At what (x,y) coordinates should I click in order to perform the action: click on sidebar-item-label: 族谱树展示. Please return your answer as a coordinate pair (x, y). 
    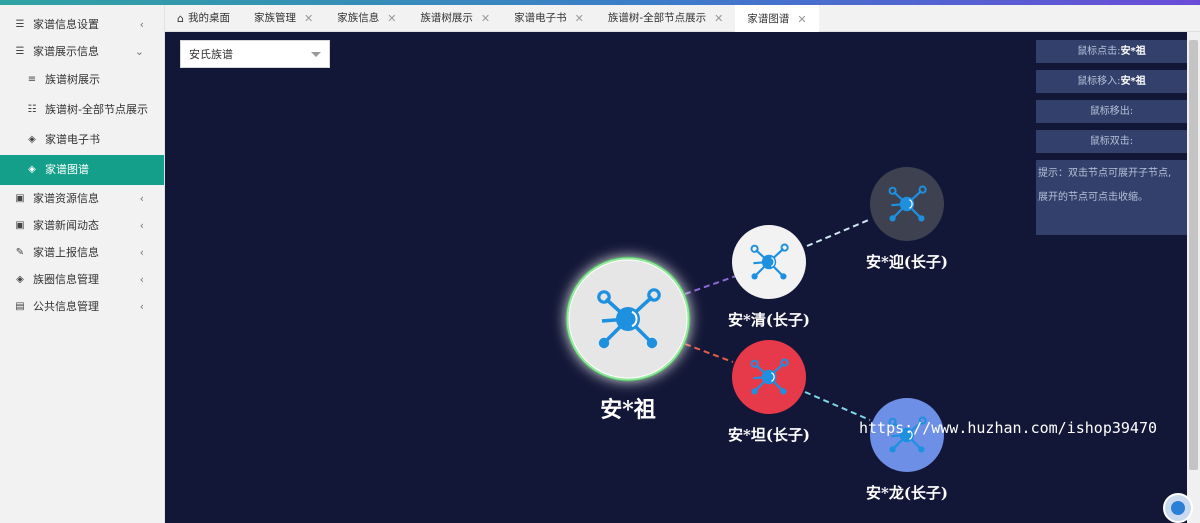
    Looking at the image, I should click on (72, 79).